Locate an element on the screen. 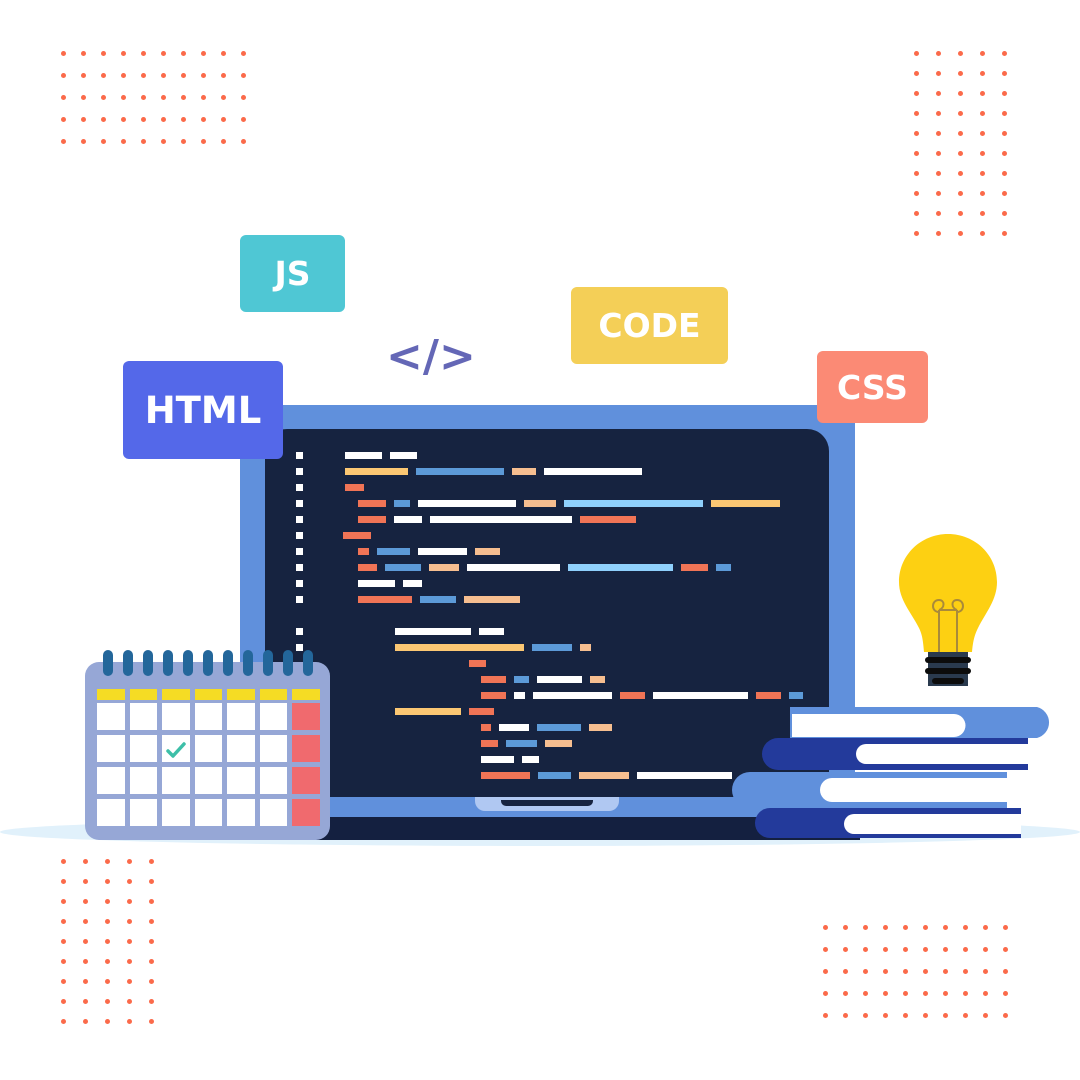  js-tag: JS is located at coordinates (292, 273).